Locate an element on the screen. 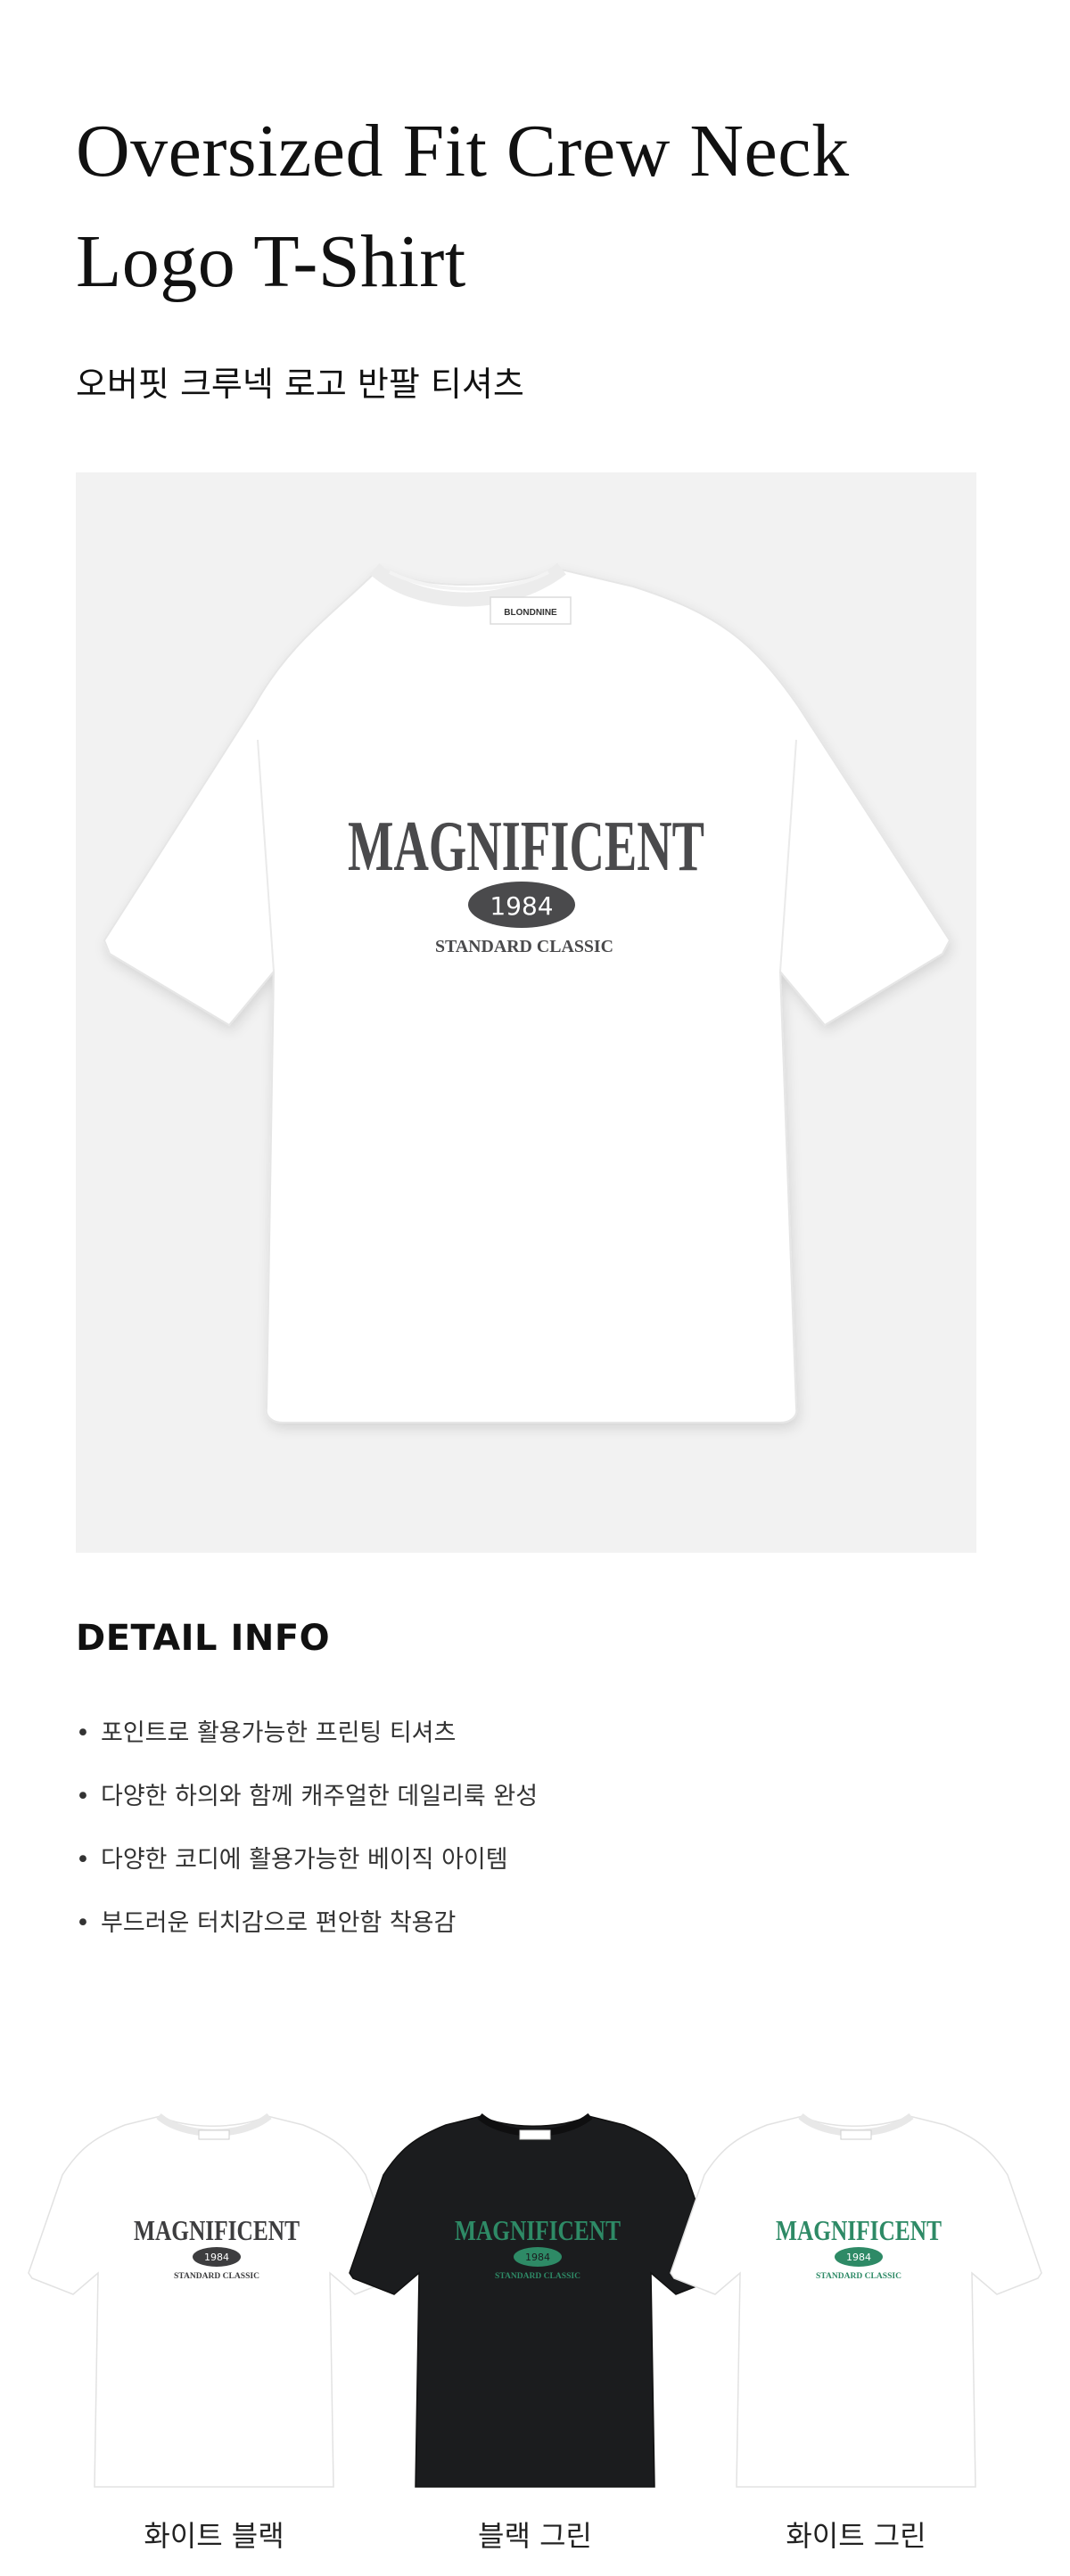 The width and height of the screenshot is (1070, 2576). product-title-line-1: Oversized Fit Crew Neck is located at coordinates (463, 151).